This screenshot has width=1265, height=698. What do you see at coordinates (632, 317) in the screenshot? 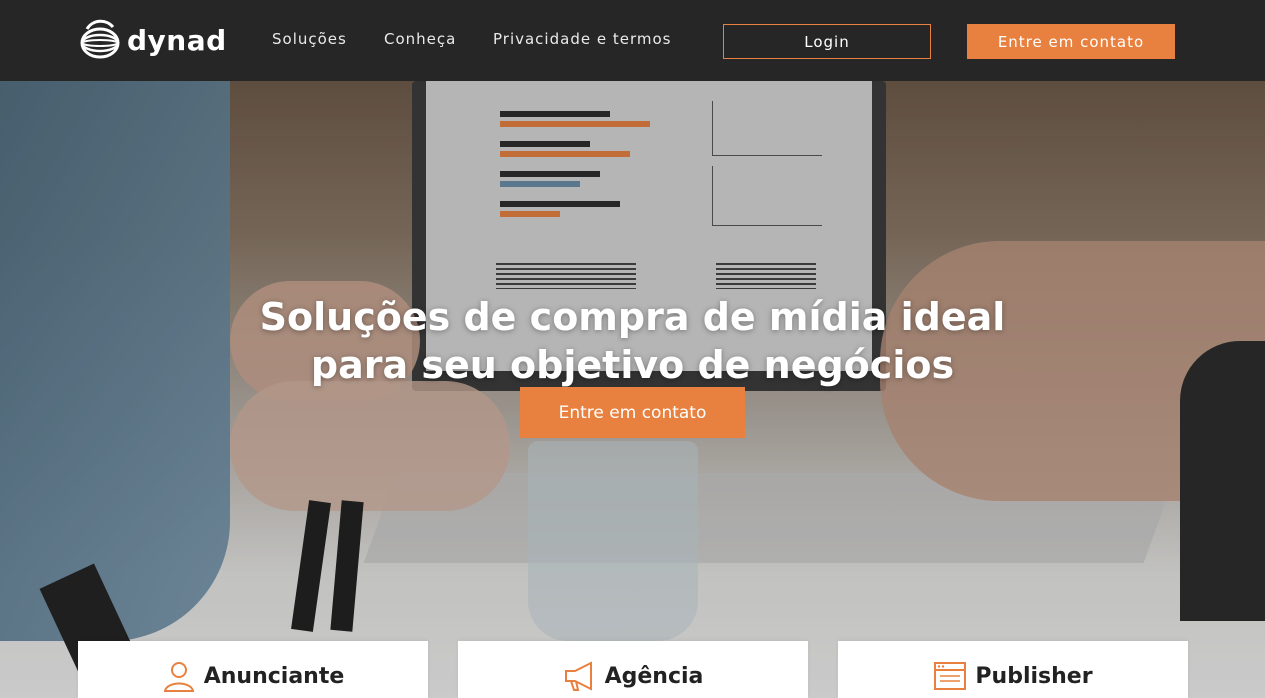
I see `hero-title-line1: Soluções de compra de mídia ideal` at bounding box center [632, 317].